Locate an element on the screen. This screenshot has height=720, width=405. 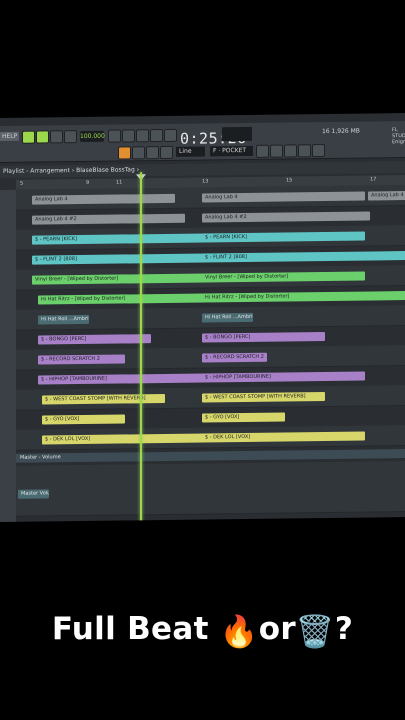
ruler-mark: 5 is located at coordinates (22, 183).